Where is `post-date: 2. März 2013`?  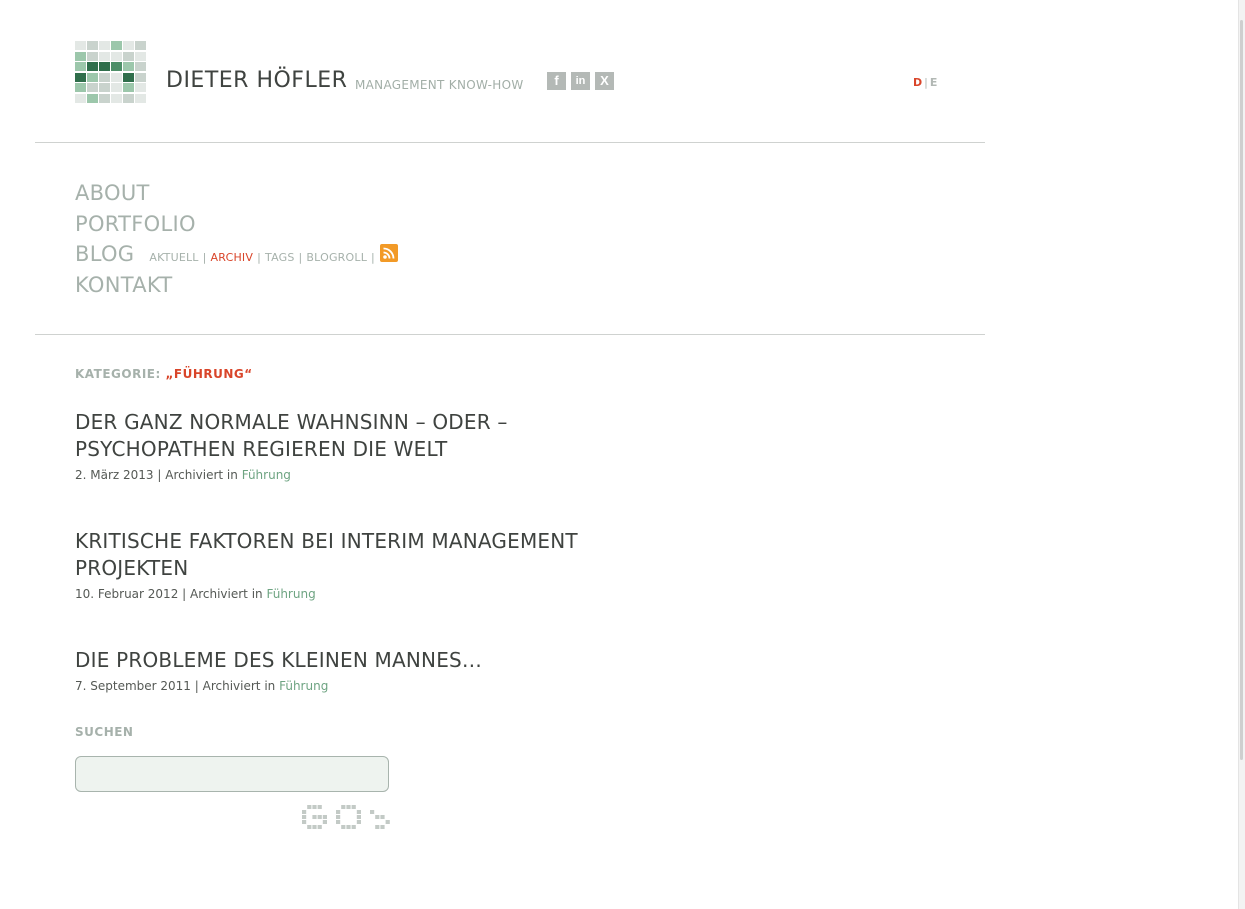 post-date: 2. März 2013 is located at coordinates (114, 475).